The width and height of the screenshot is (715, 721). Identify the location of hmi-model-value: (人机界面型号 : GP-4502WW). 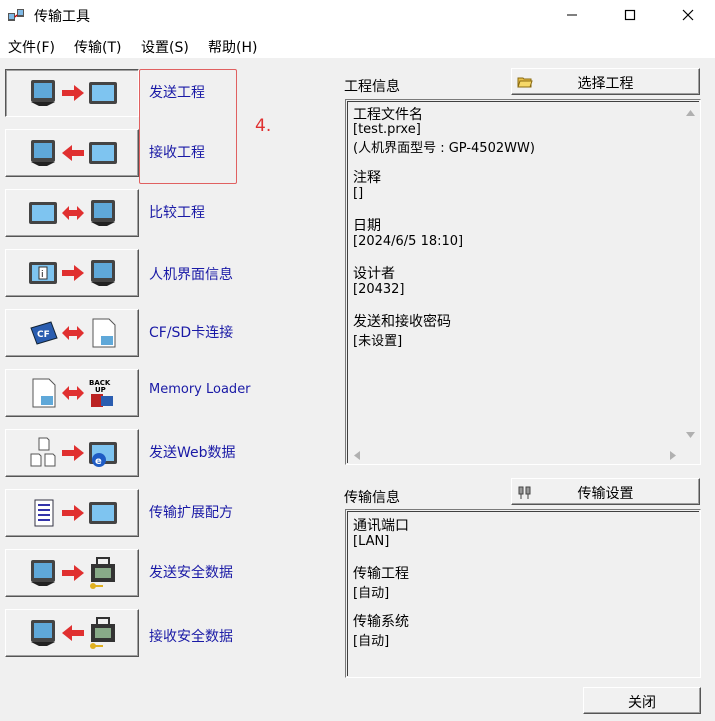
(444, 148).